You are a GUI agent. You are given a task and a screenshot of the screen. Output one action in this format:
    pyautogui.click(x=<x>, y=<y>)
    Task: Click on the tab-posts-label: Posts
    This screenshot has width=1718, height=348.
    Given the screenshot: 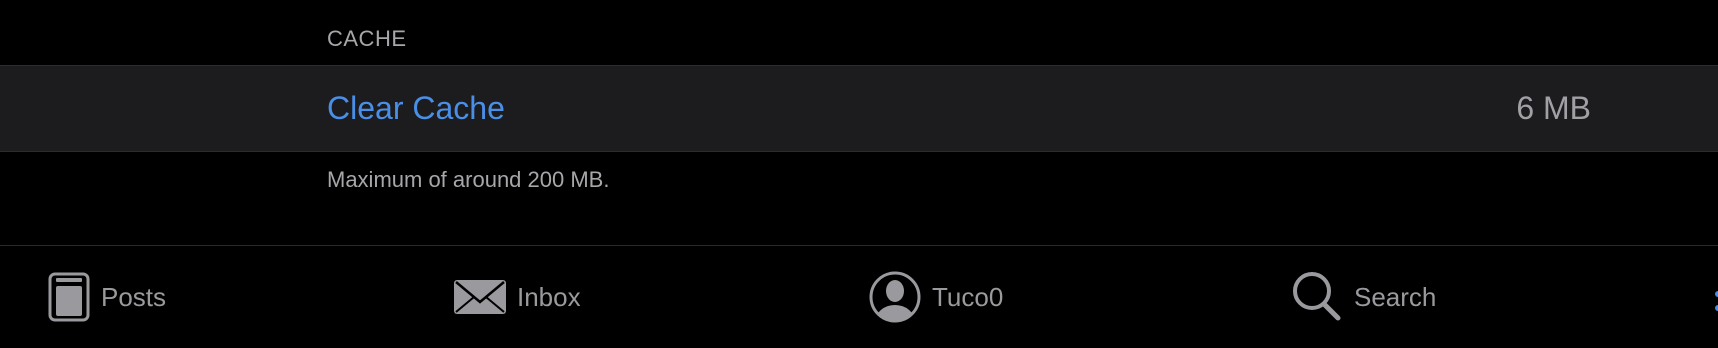 What is the action you would take?
    pyautogui.click(x=134, y=296)
    